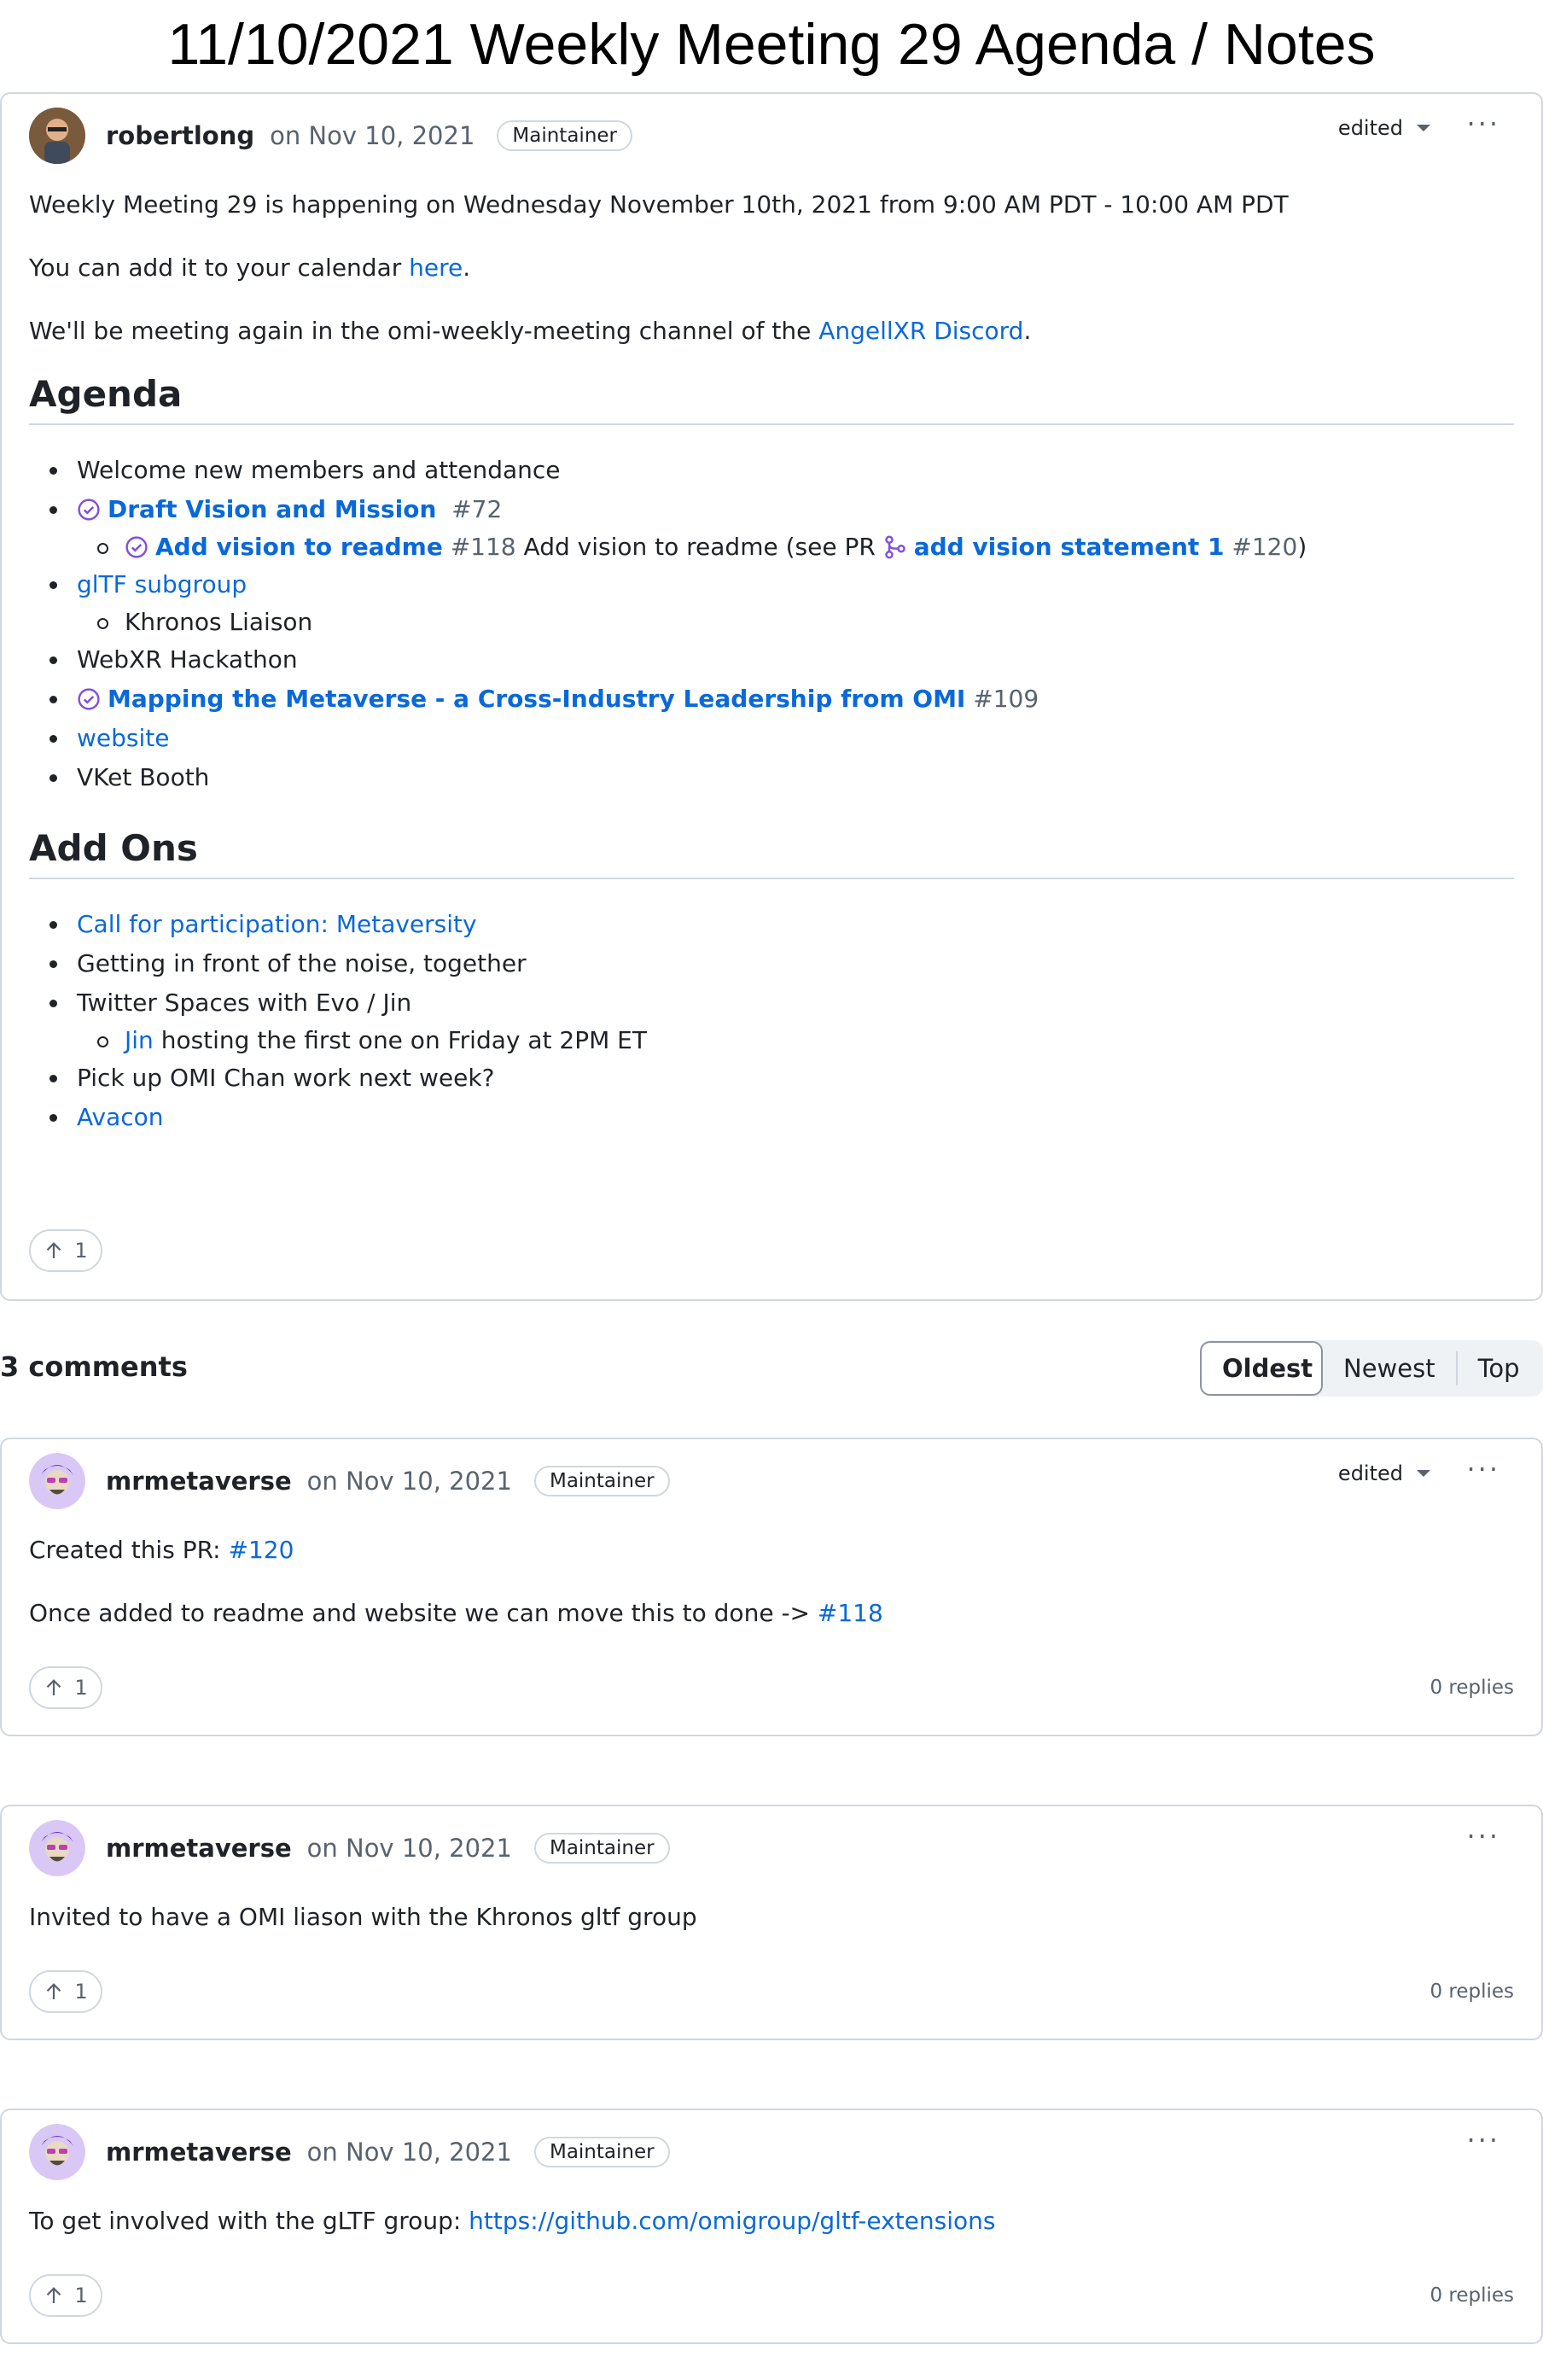 The image size is (1543, 2380). What do you see at coordinates (483, 547) in the screenshot?
I see `issue-number: #118` at bounding box center [483, 547].